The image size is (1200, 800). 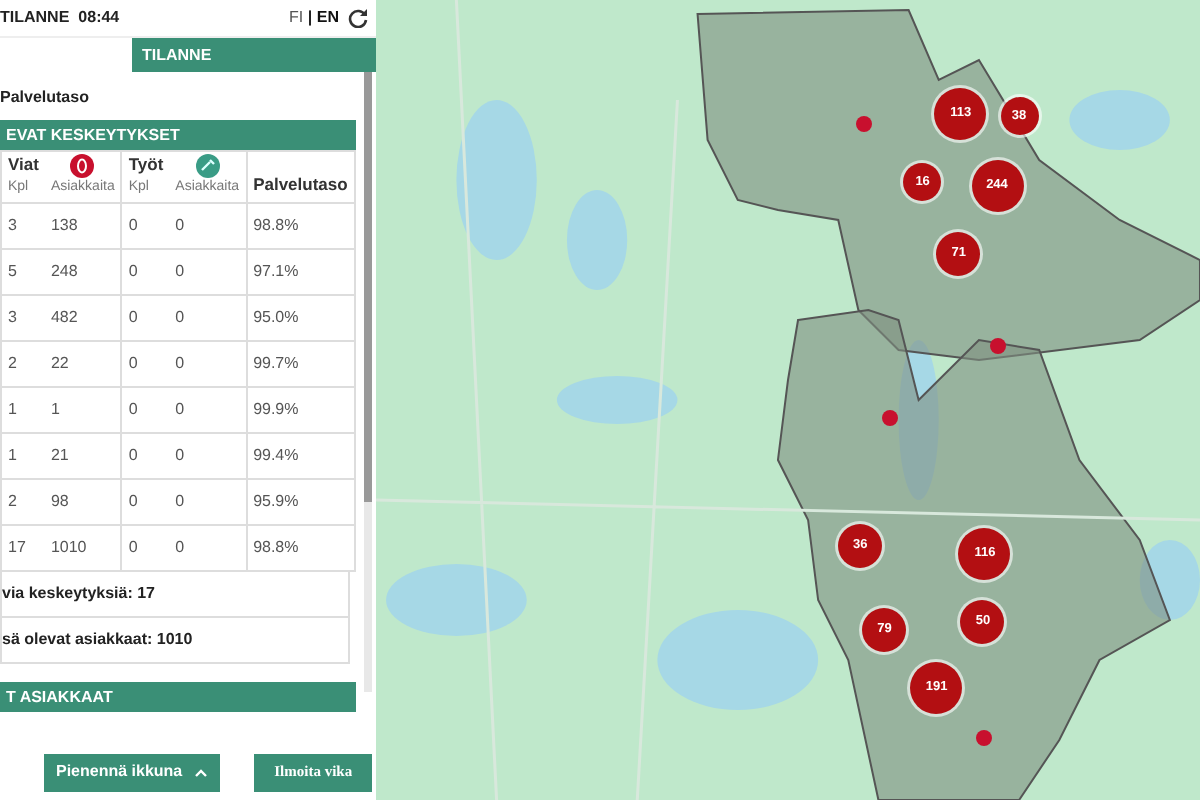 I want to click on table-cell: 95.0%, so click(x=300, y=318).